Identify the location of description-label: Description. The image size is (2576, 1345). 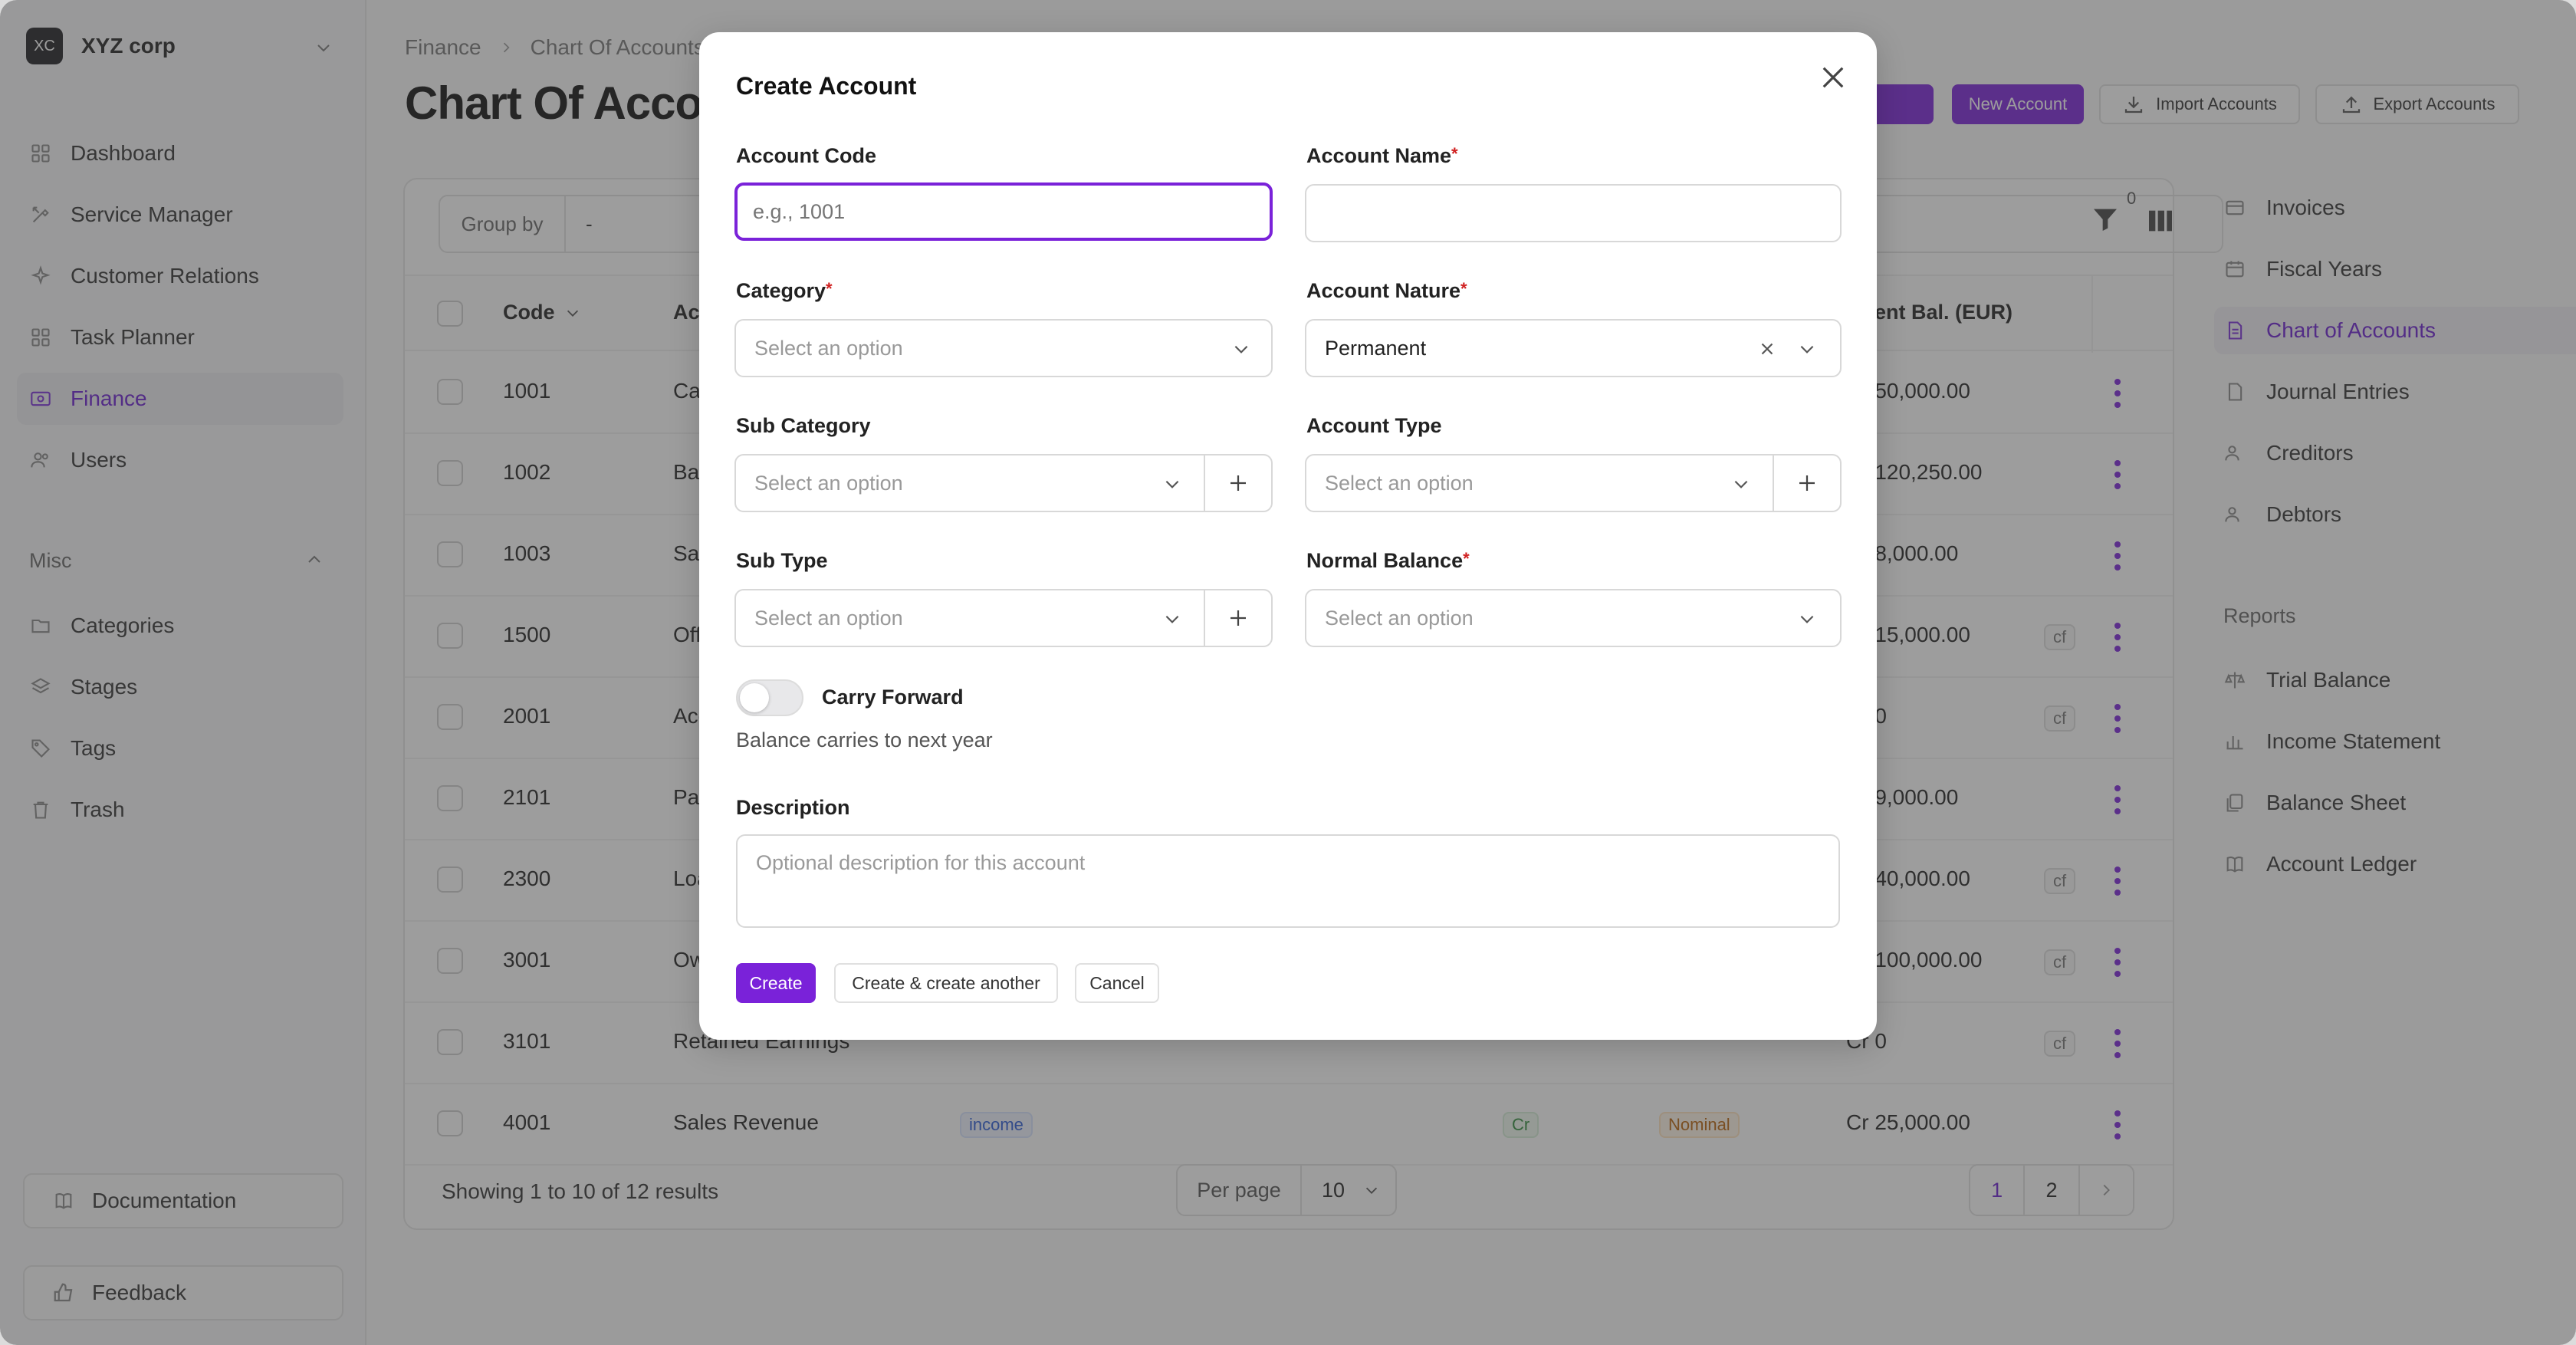
(793, 807).